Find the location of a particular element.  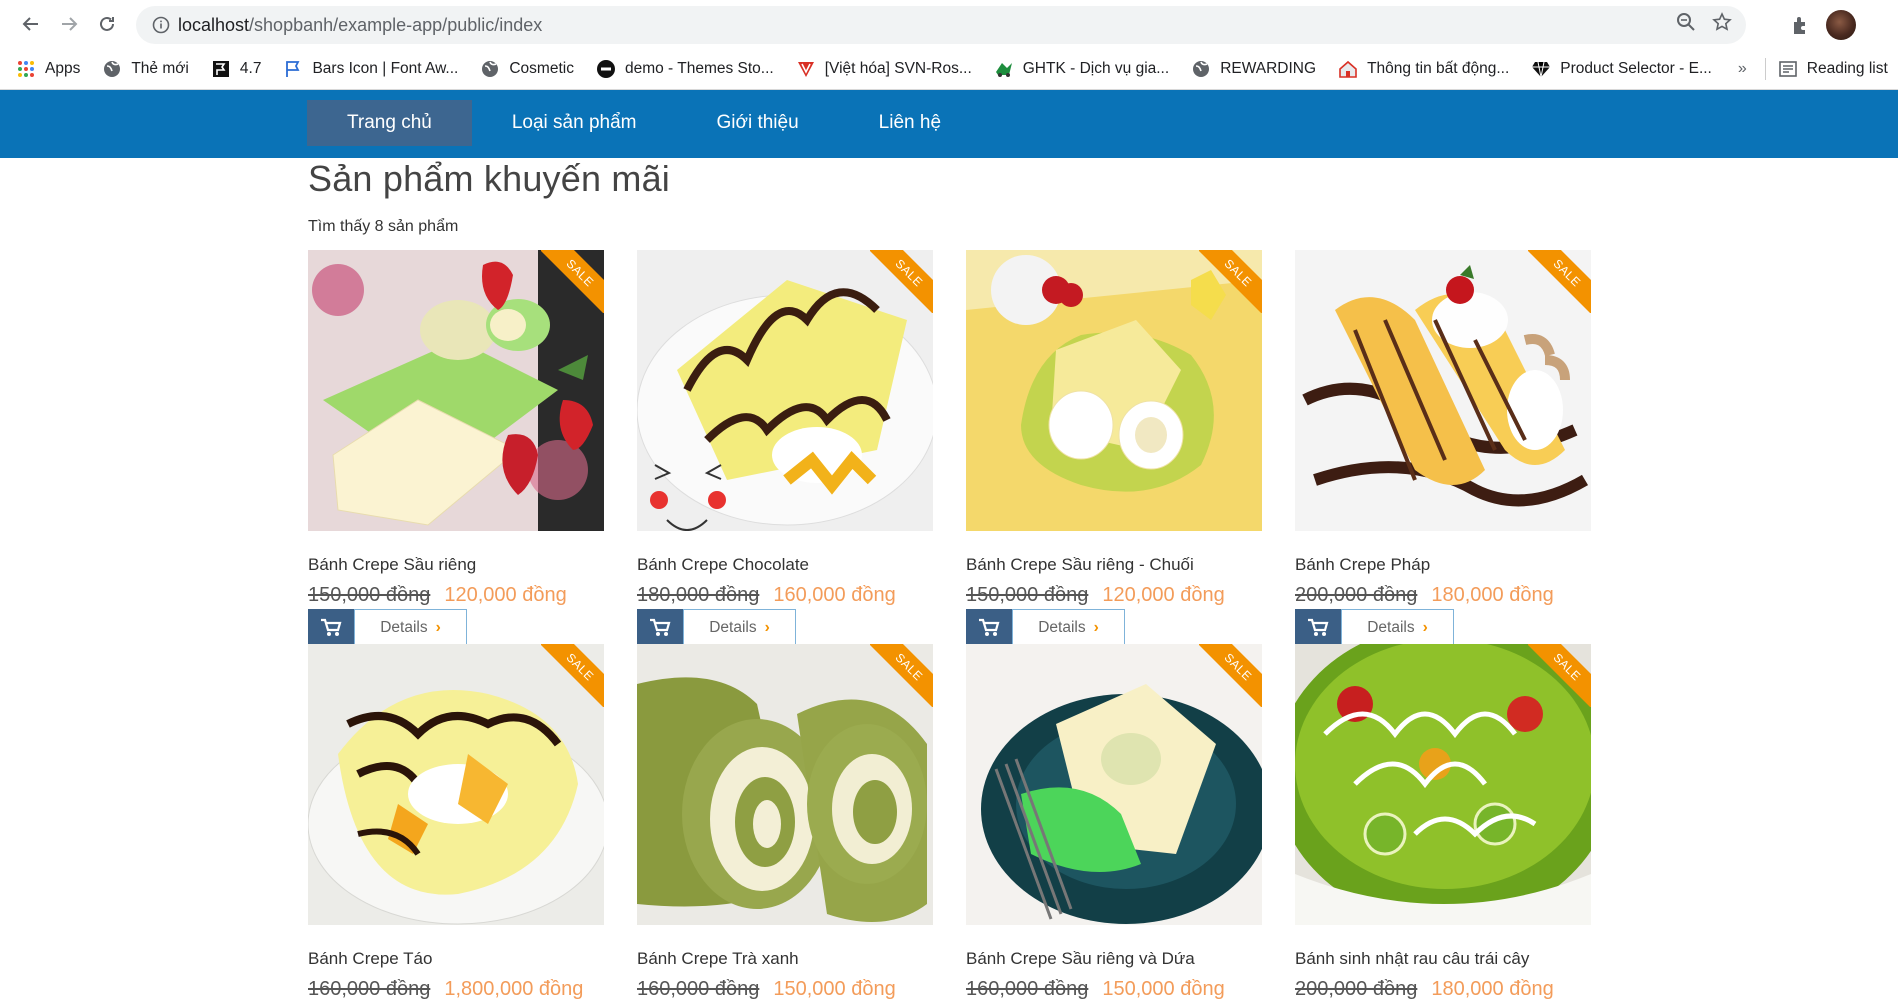

site-info-icon is located at coordinates (161, 25).